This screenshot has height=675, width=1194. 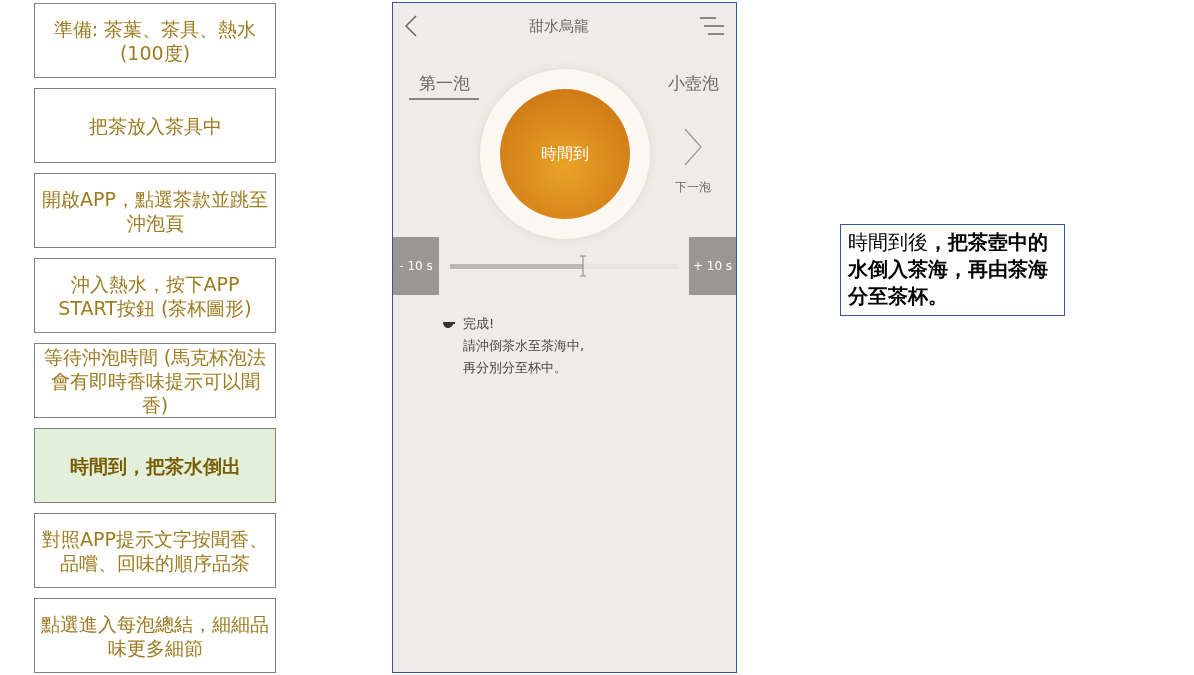 What do you see at coordinates (411, 26) in the screenshot?
I see `back-icon` at bounding box center [411, 26].